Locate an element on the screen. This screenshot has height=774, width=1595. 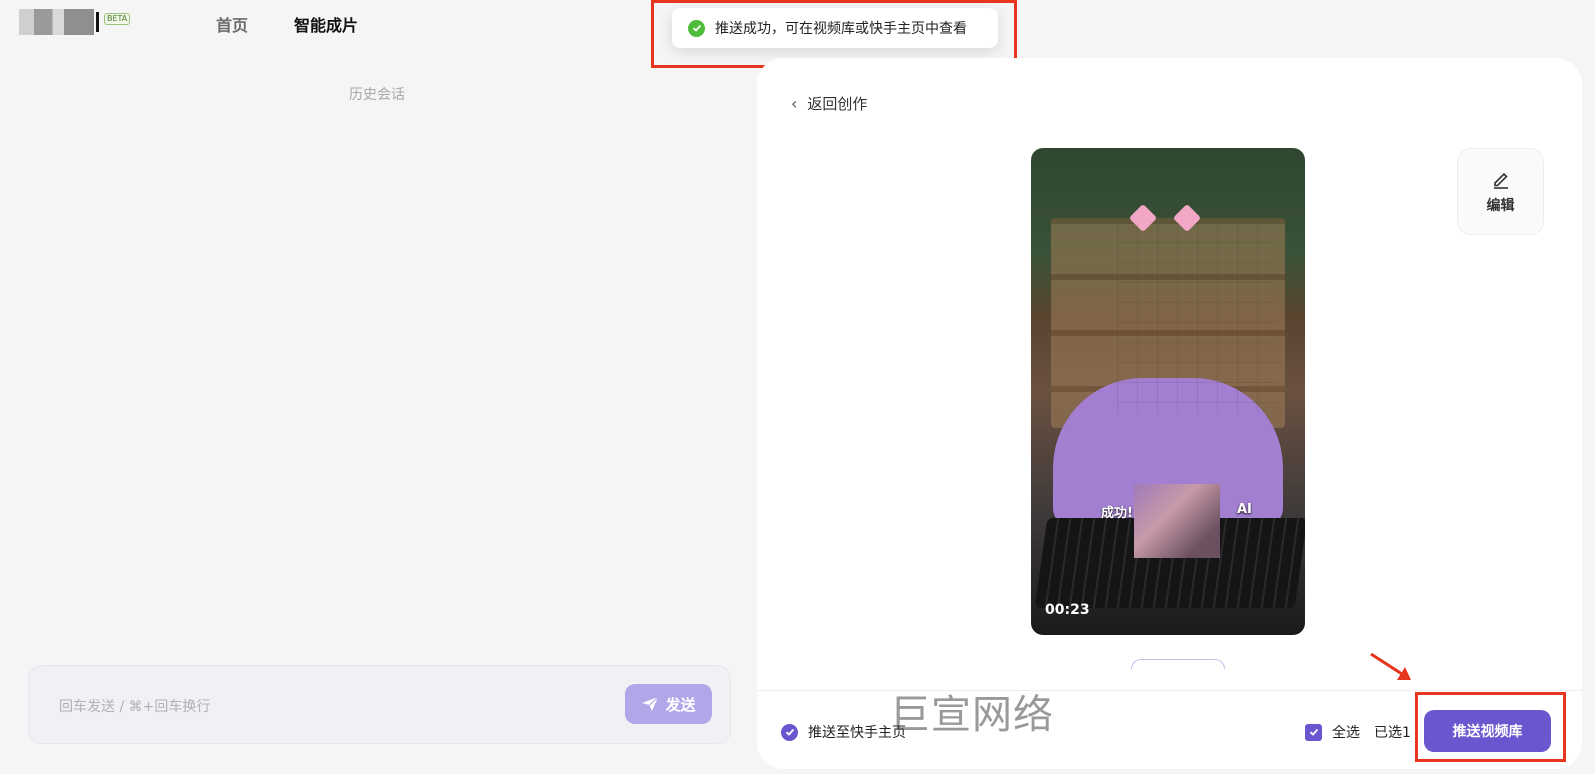
select-all-checkbox: 全选 is located at coordinates (1332, 732).